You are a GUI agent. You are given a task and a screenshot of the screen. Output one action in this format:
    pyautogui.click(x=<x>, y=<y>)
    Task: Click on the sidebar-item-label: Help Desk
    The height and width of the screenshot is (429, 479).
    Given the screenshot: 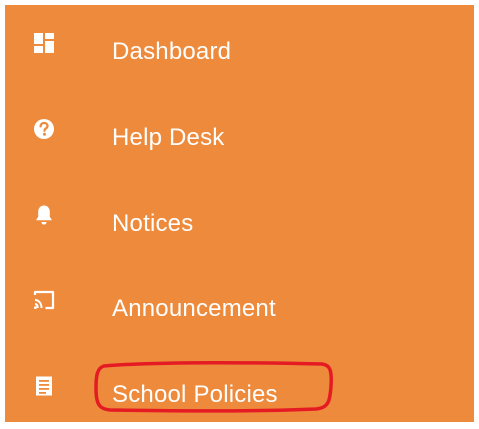 What is the action you would take?
    pyautogui.click(x=168, y=137)
    